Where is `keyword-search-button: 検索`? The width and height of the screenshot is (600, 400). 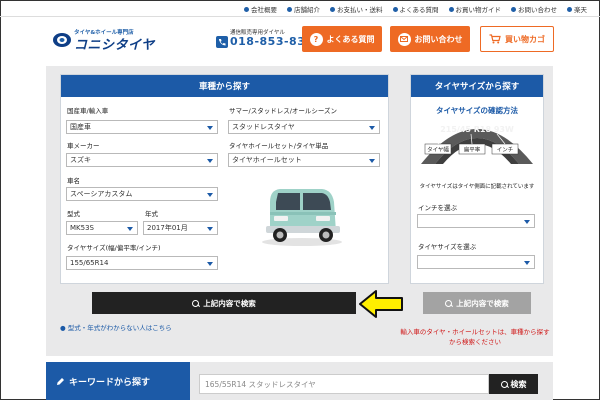 keyword-search-button: 検索 is located at coordinates (513, 384).